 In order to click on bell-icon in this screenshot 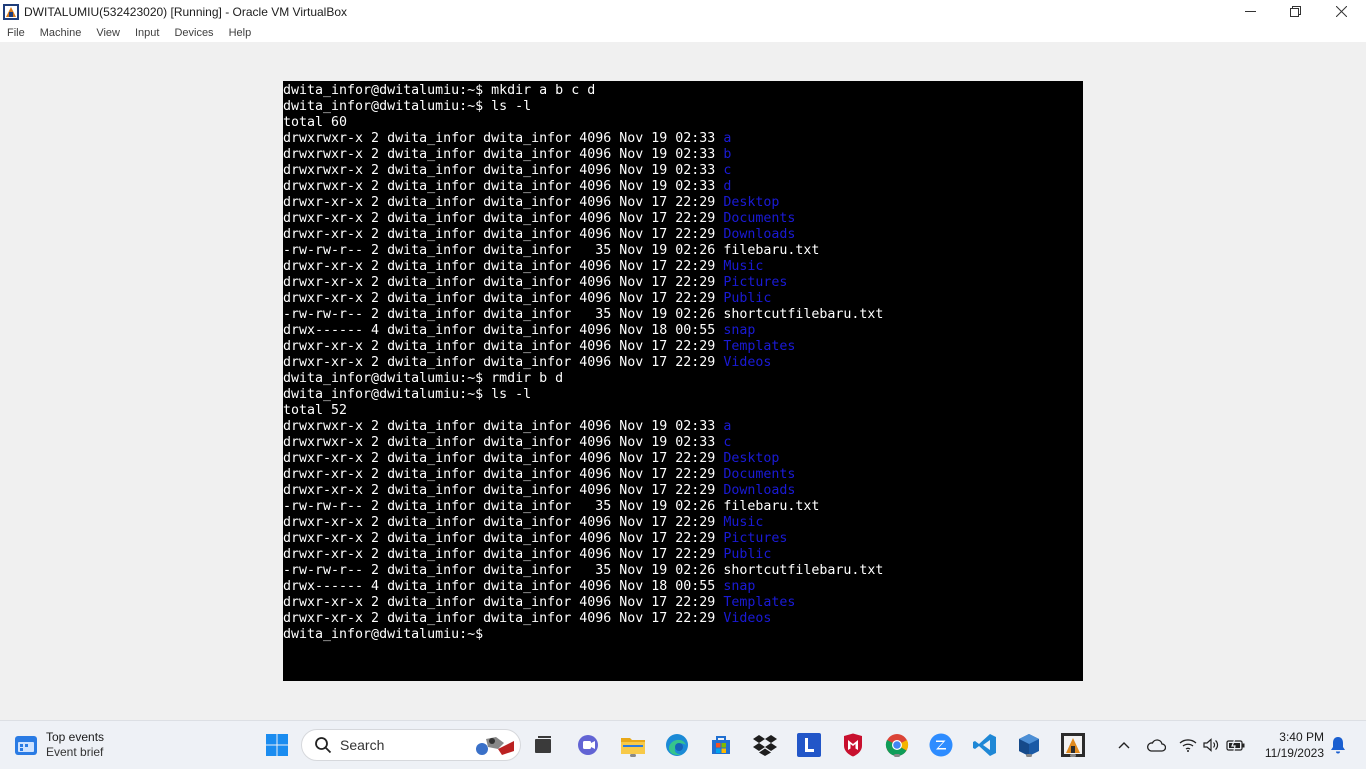, I will do `click(1338, 745)`.